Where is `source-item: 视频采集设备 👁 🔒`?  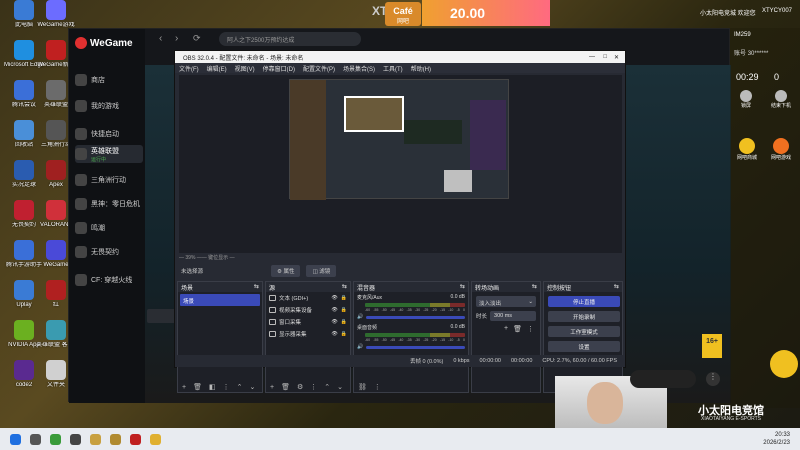
source-item: 视频采集设备 👁 🔒 is located at coordinates (308, 310).